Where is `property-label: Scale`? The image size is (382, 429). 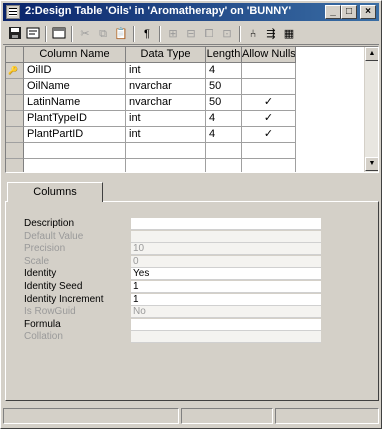
property-label: Scale is located at coordinates (37, 261).